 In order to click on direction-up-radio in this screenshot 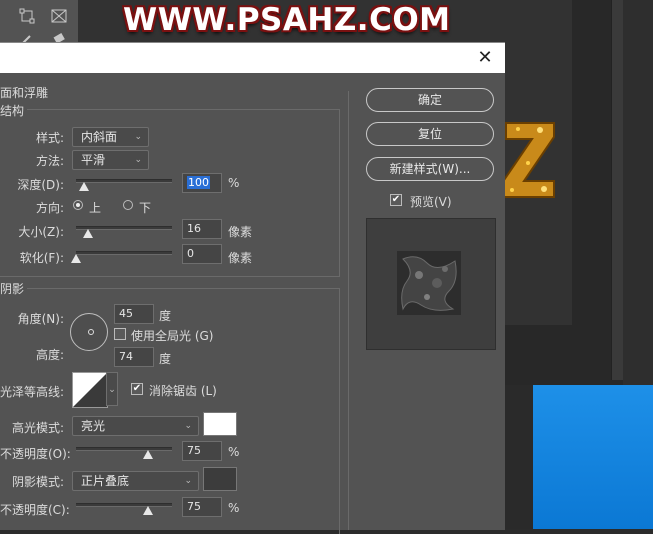, I will do `click(78, 205)`.